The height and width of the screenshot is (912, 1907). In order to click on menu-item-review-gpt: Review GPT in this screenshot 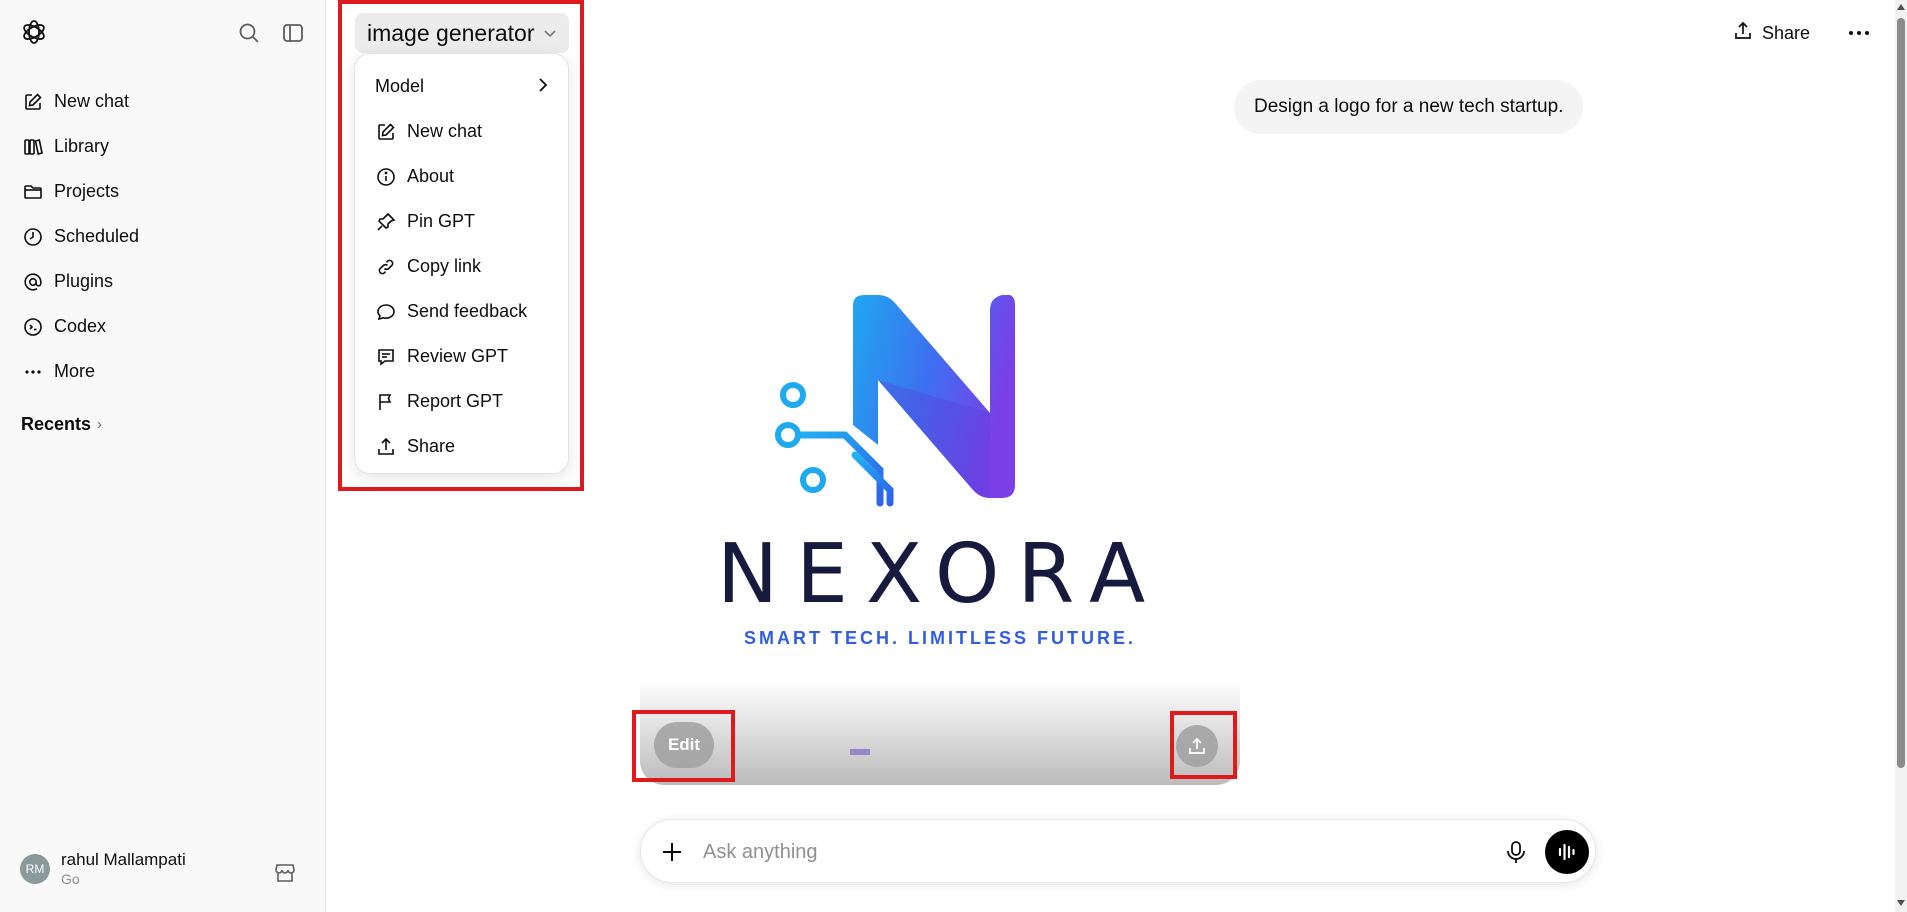, I will do `click(461, 356)`.